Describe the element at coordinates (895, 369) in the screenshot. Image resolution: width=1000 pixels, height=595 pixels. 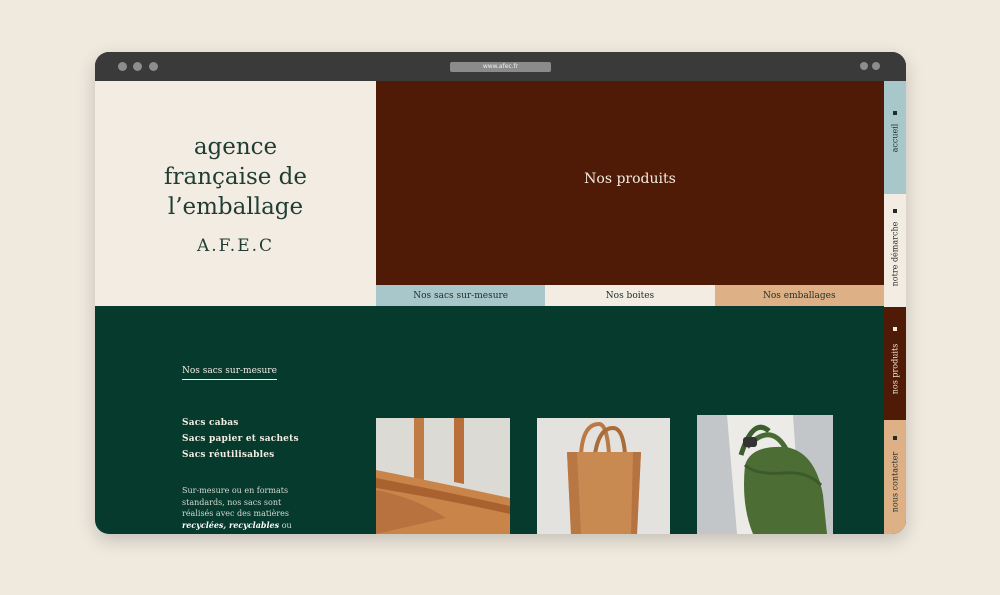
I see `side-nav-label: nos produits` at that location.